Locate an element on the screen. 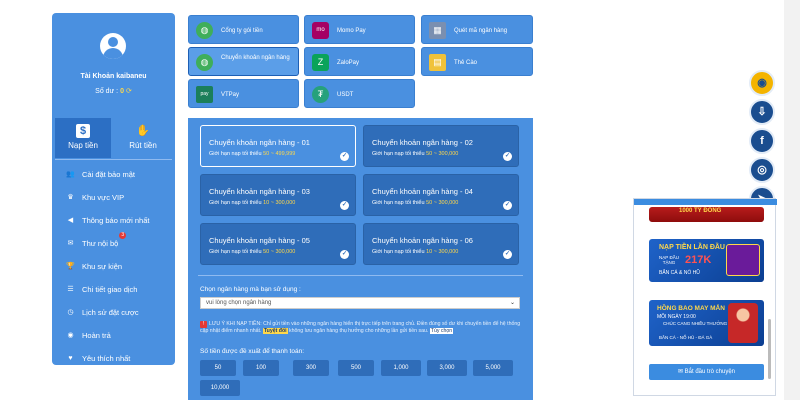 Image resolution: width=800 pixels, height=400 pixels. amount-option: 1,000 is located at coordinates (401, 368).